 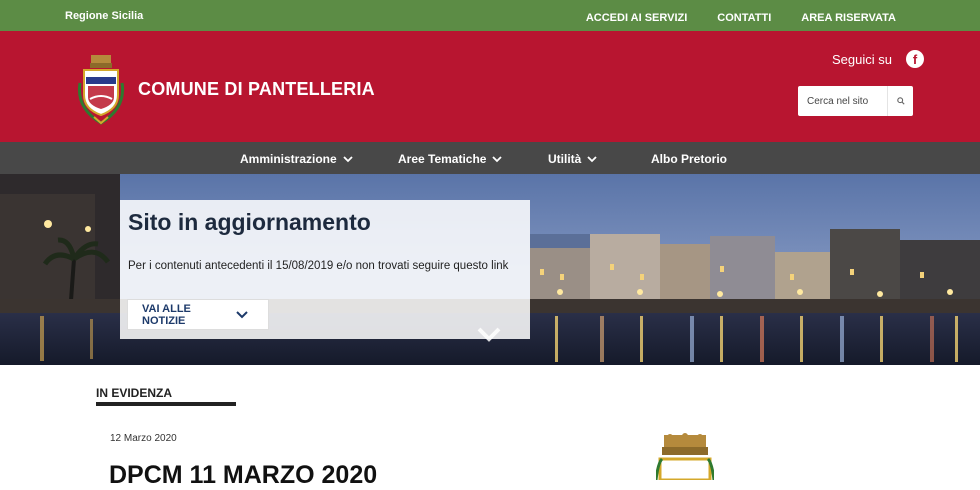 I want to click on nav-item-utilita: Utilità, so click(x=572, y=159).